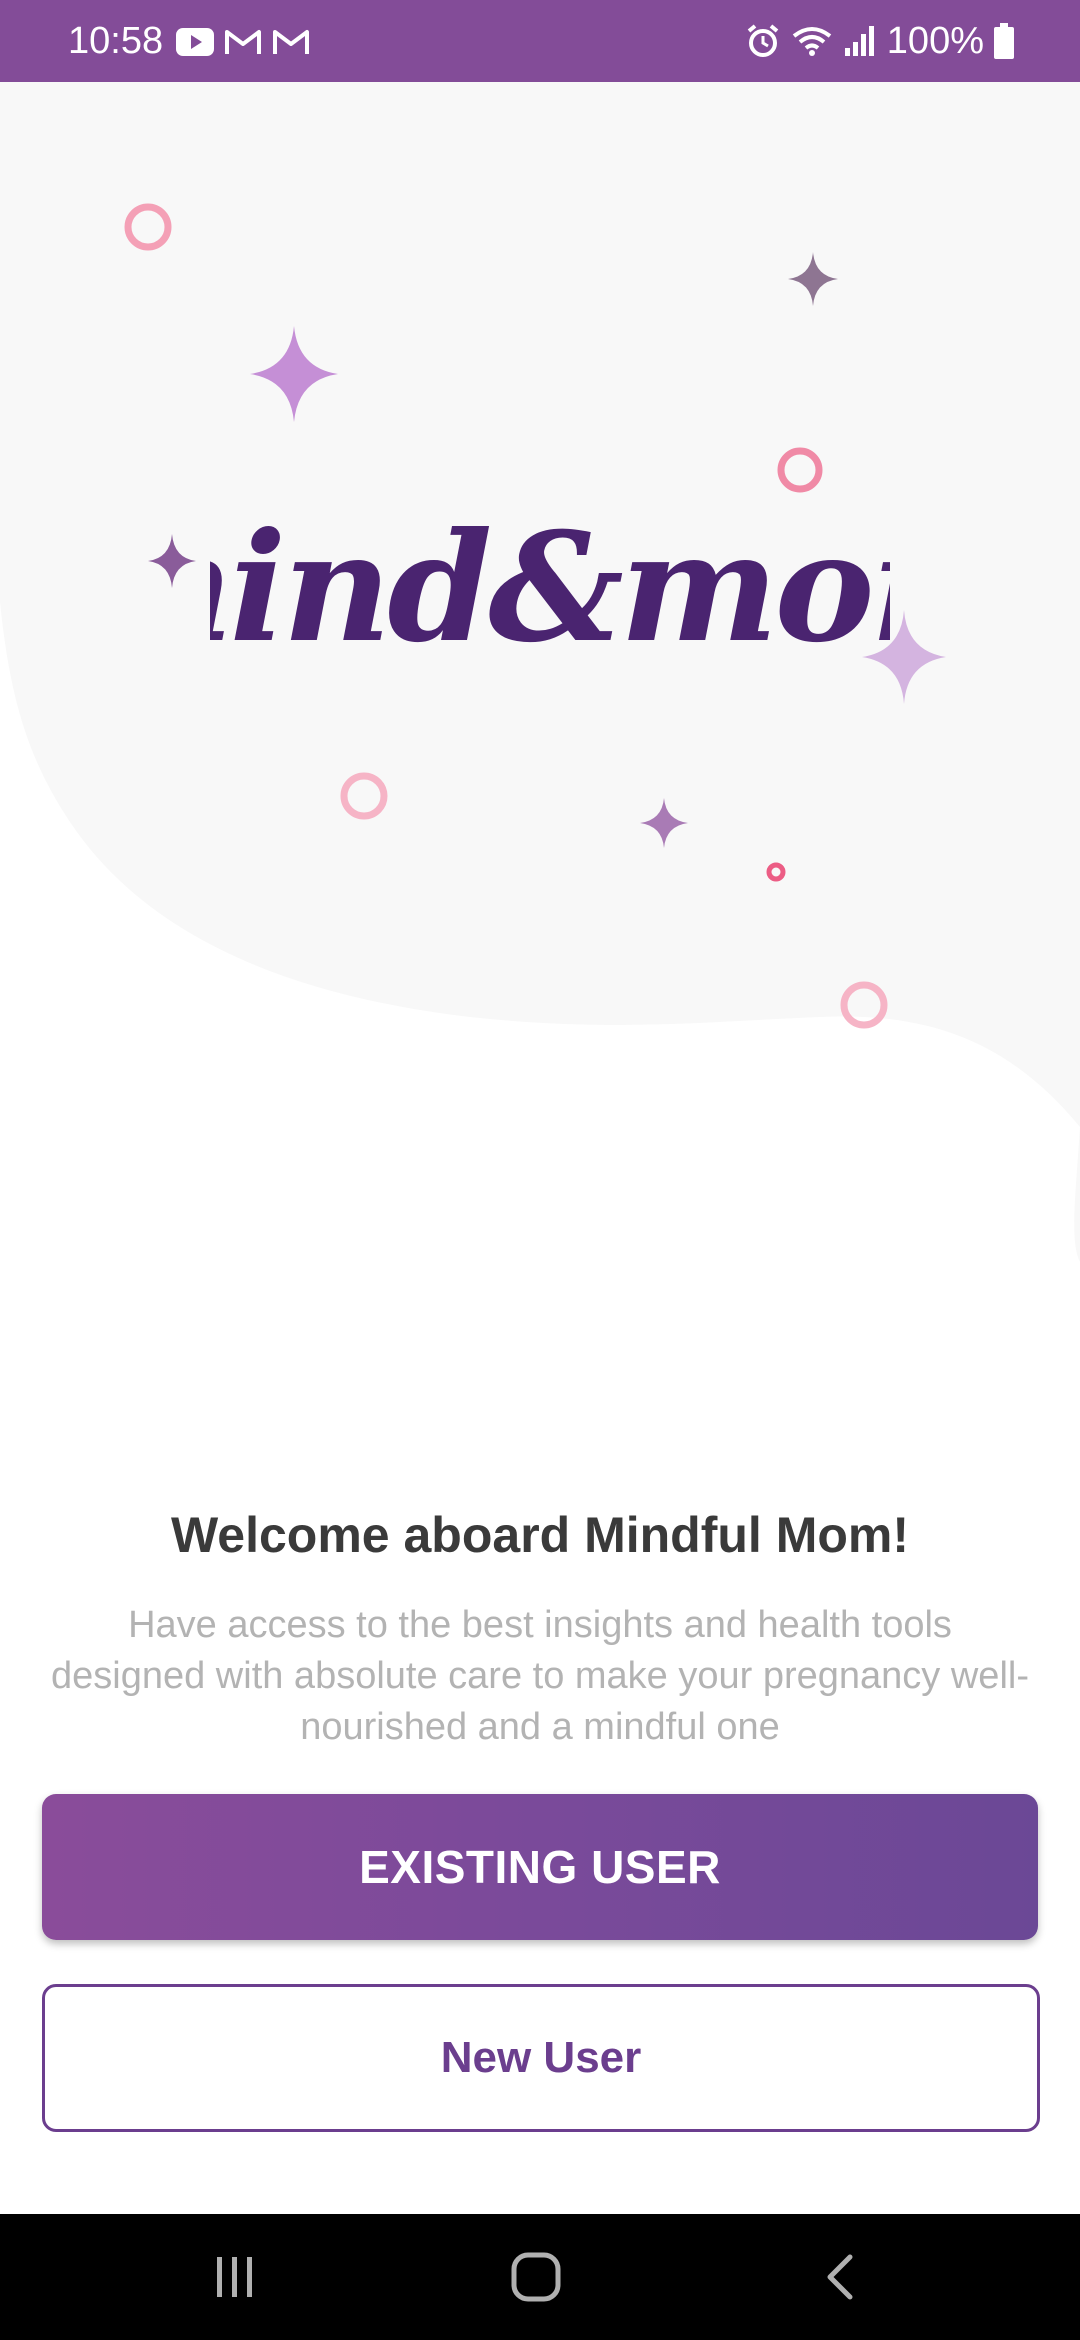  I want to click on existing-user-button: EXISTING USER, so click(540, 1867).